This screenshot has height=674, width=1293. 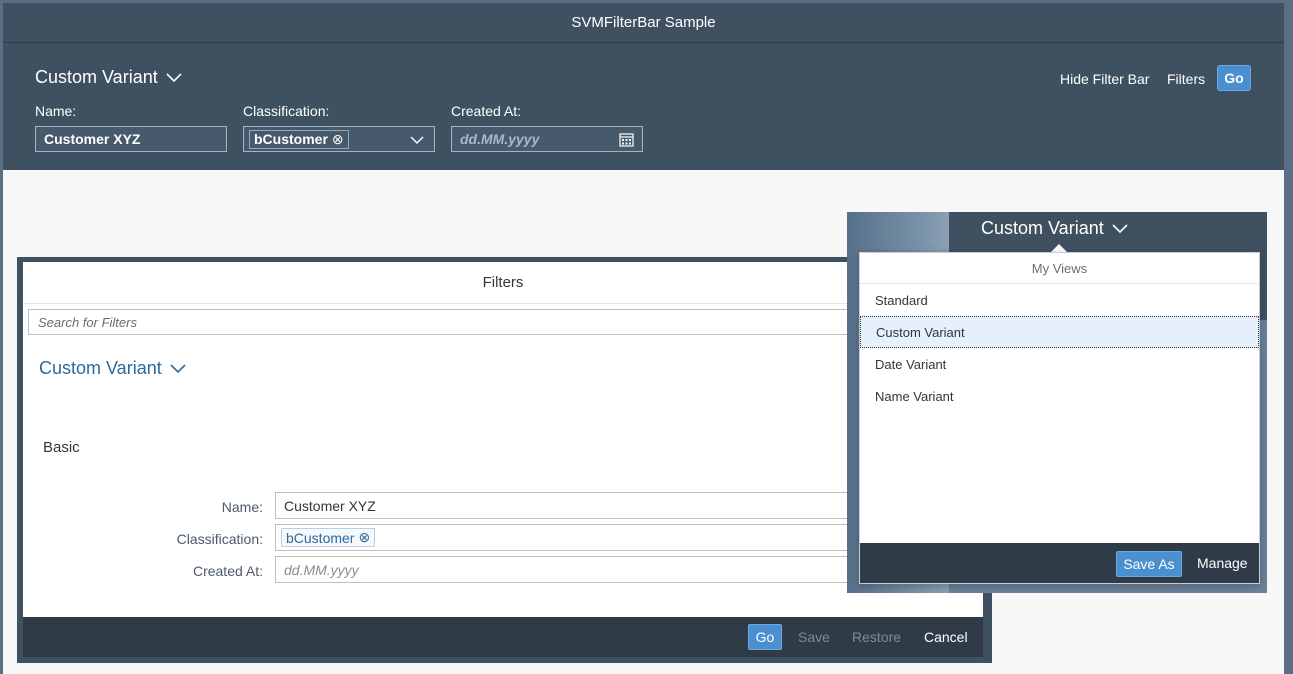 I want to click on search-placeholder: Search for Filters, so click(x=87, y=322).